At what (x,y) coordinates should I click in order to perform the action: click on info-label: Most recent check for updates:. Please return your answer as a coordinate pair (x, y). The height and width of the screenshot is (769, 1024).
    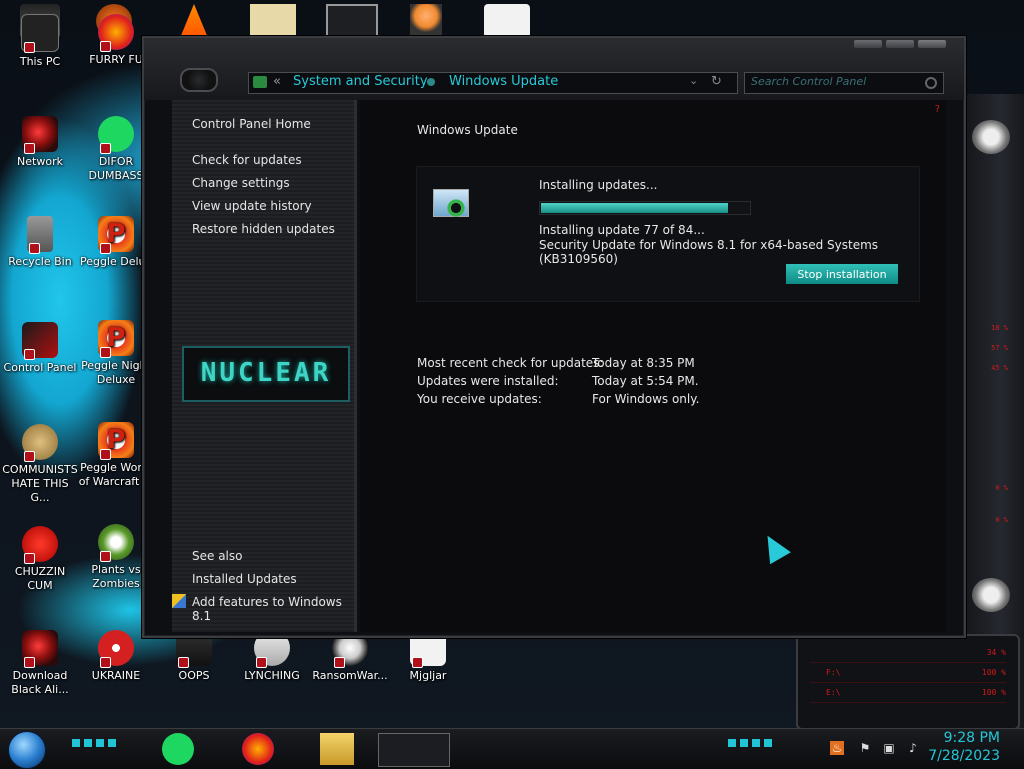
    Looking at the image, I should click on (510, 363).